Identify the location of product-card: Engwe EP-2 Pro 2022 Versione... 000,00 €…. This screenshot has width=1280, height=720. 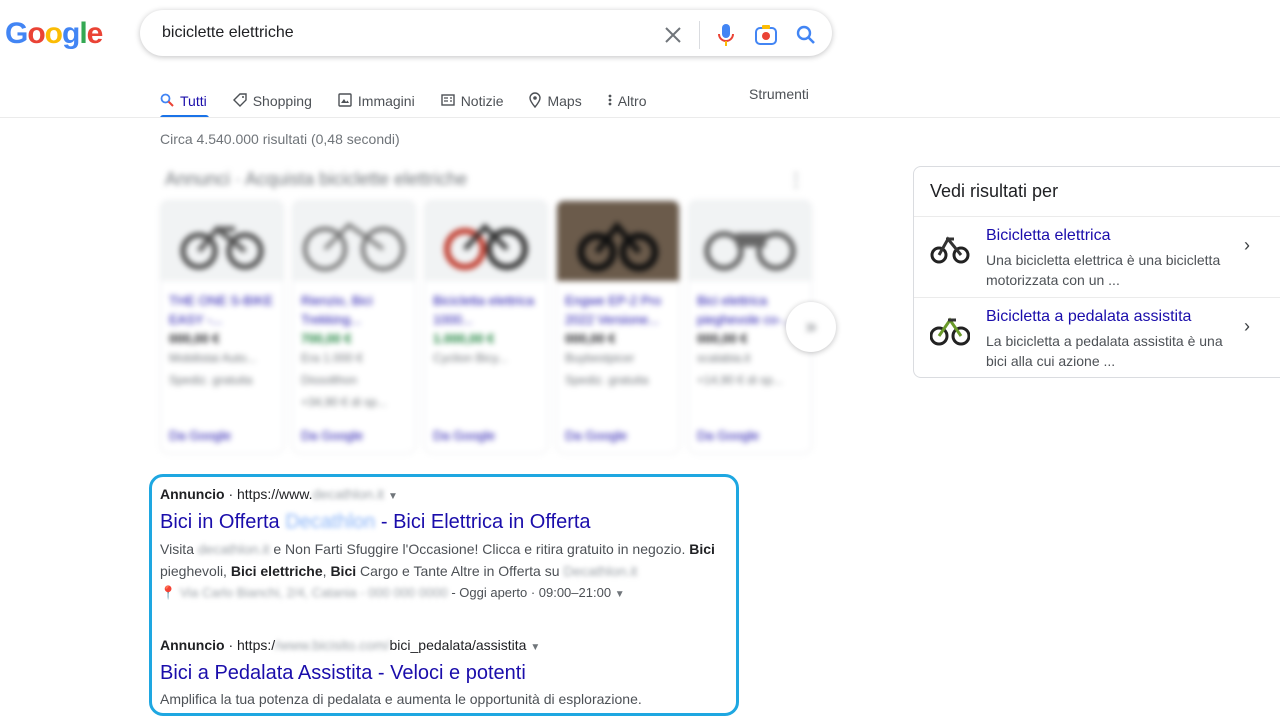
(618, 327).